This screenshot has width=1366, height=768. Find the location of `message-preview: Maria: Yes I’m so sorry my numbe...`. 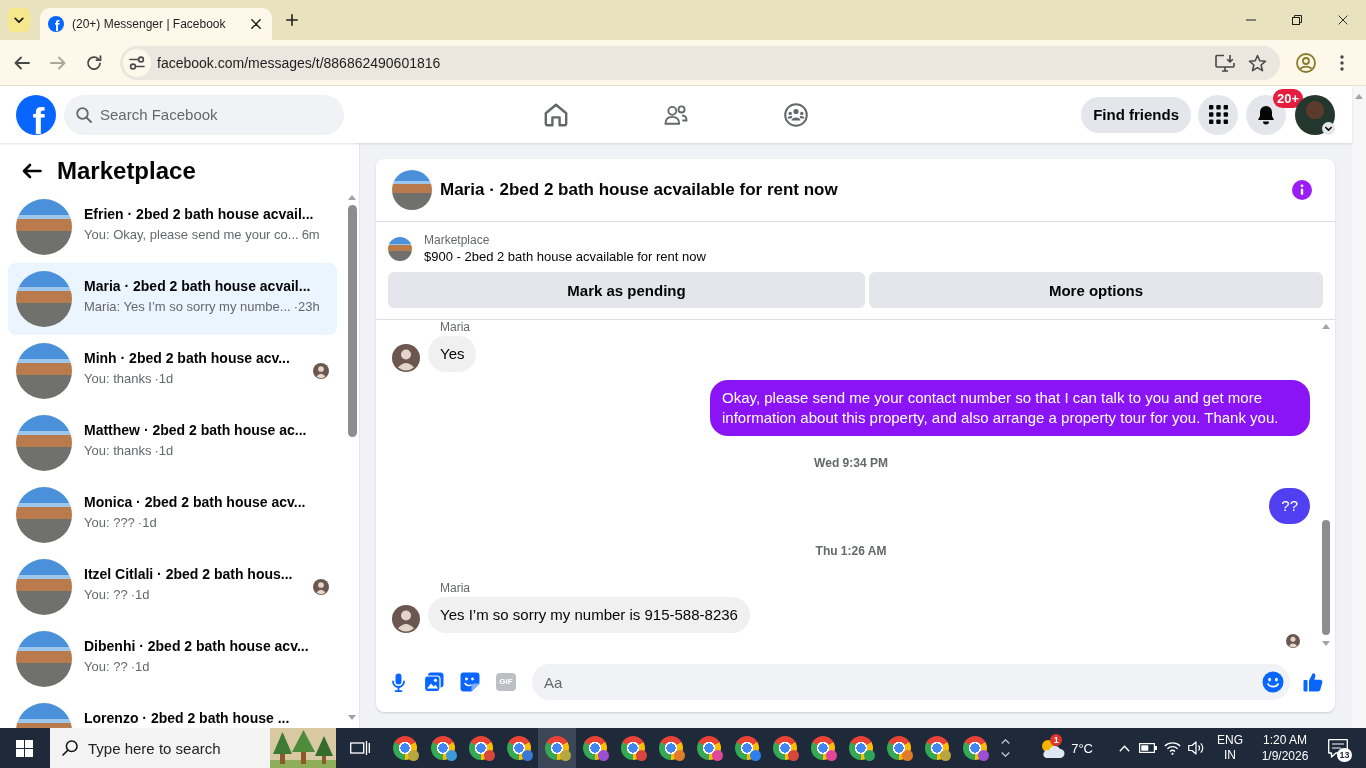

message-preview: Maria: Yes I’m so sorry my numbe... is located at coordinates (187, 307).